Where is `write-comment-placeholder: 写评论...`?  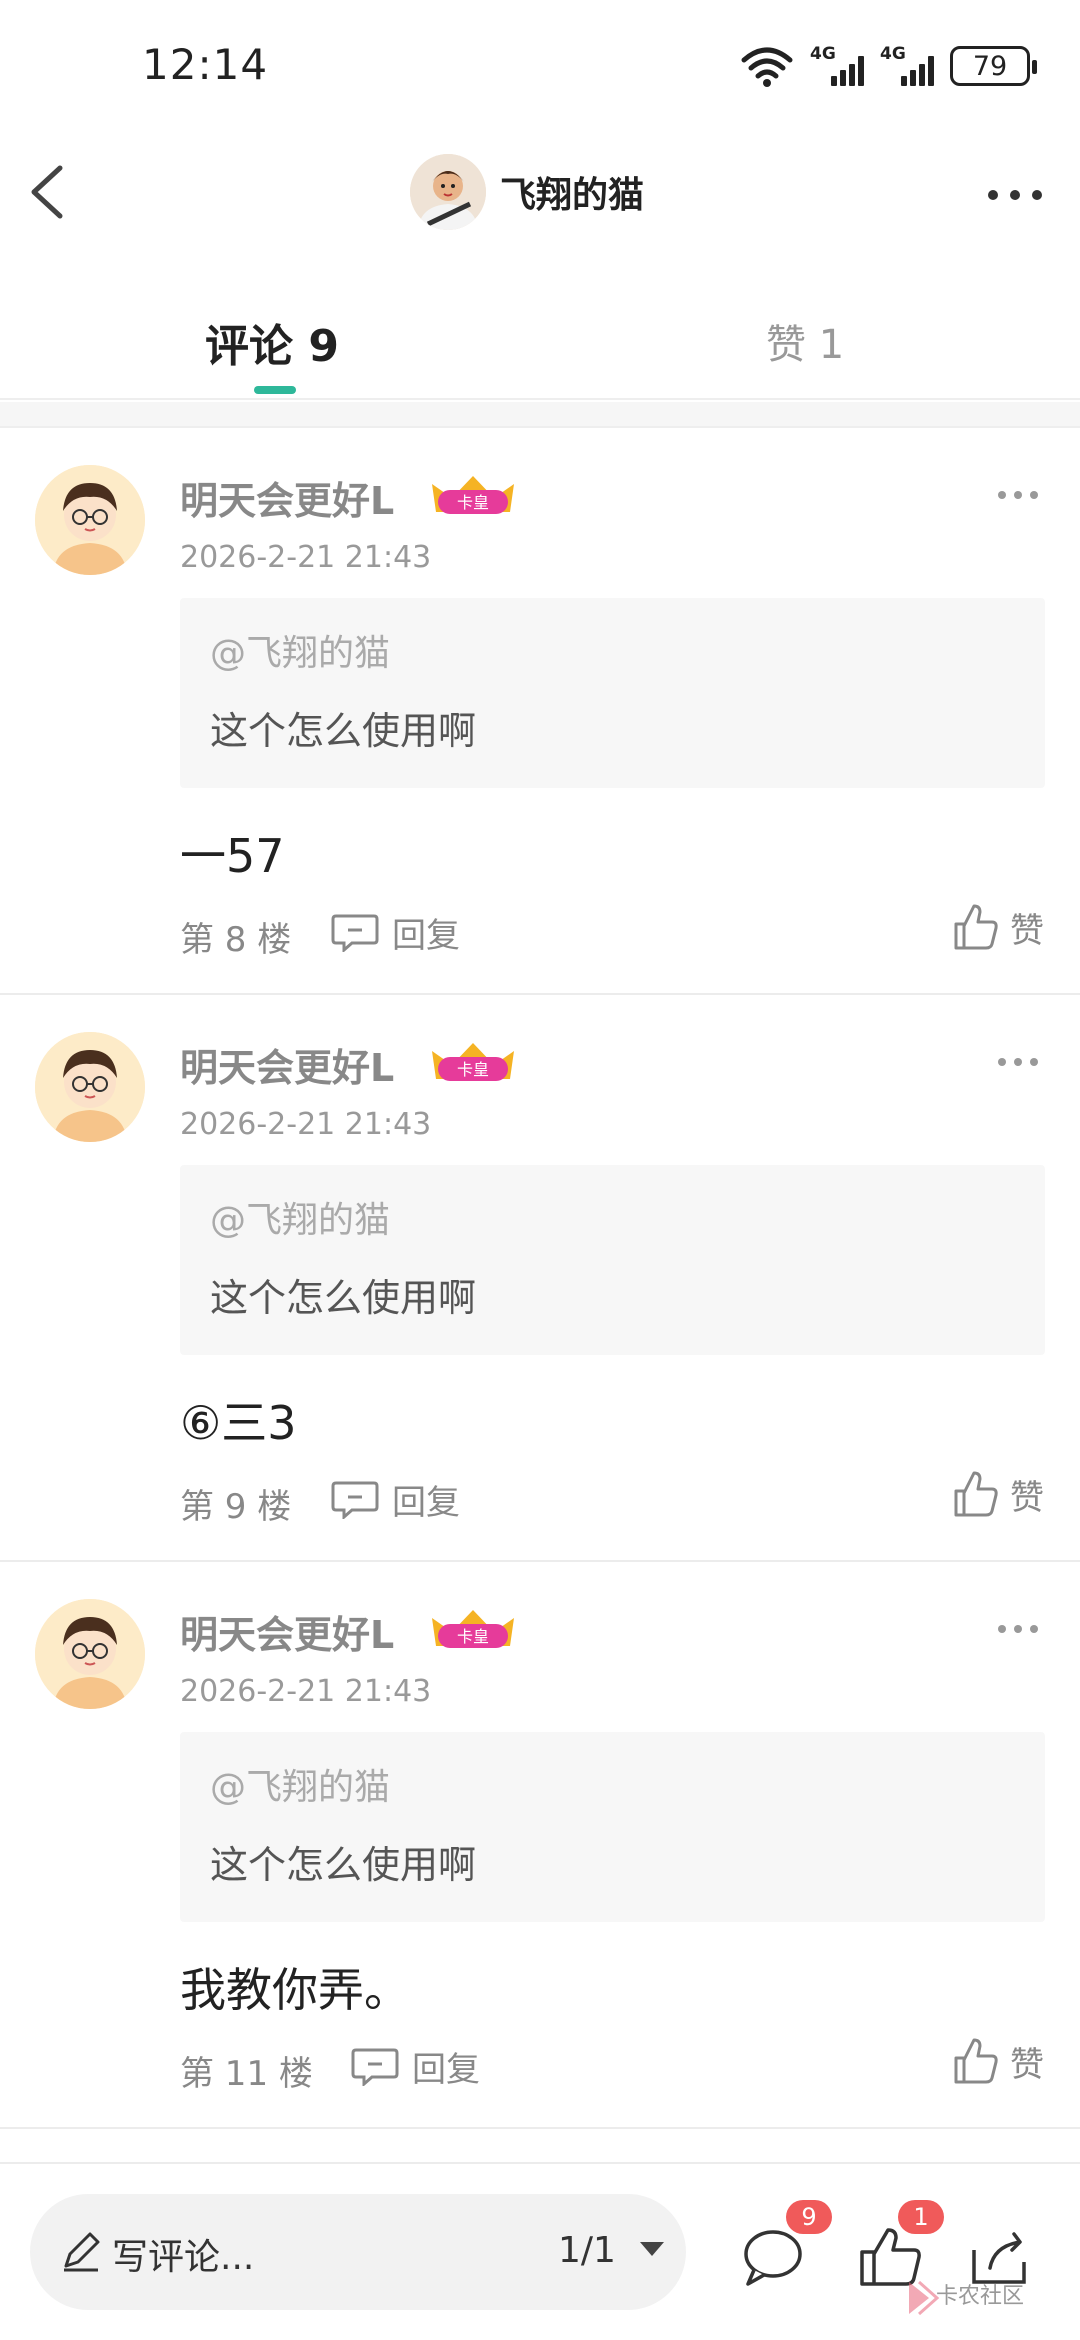
write-comment-placeholder: 写评论... is located at coordinates (183, 2257).